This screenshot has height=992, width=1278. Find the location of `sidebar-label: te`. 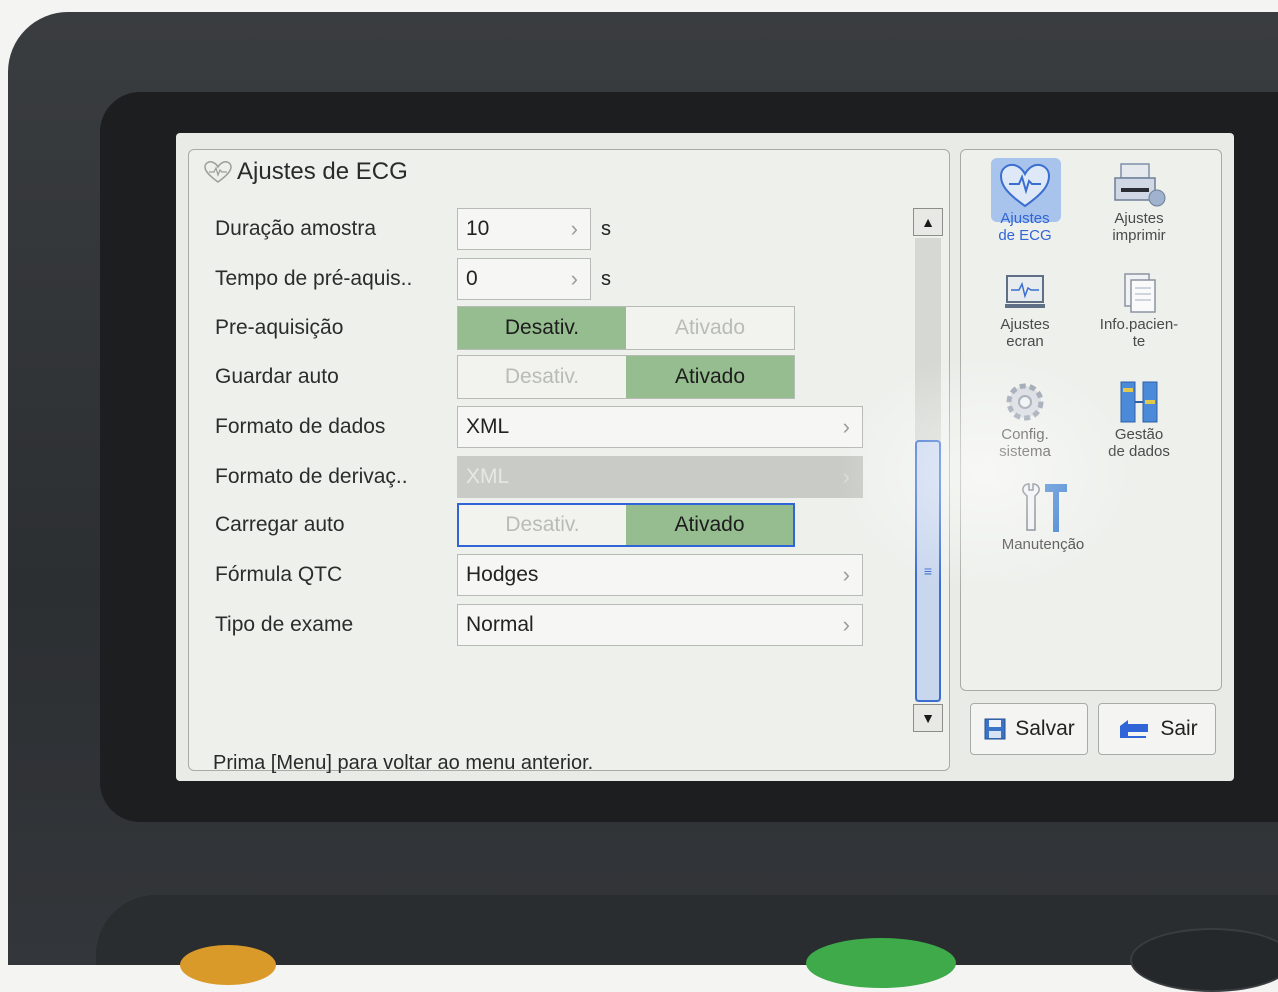

sidebar-label: te is located at coordinates (1139, 341).